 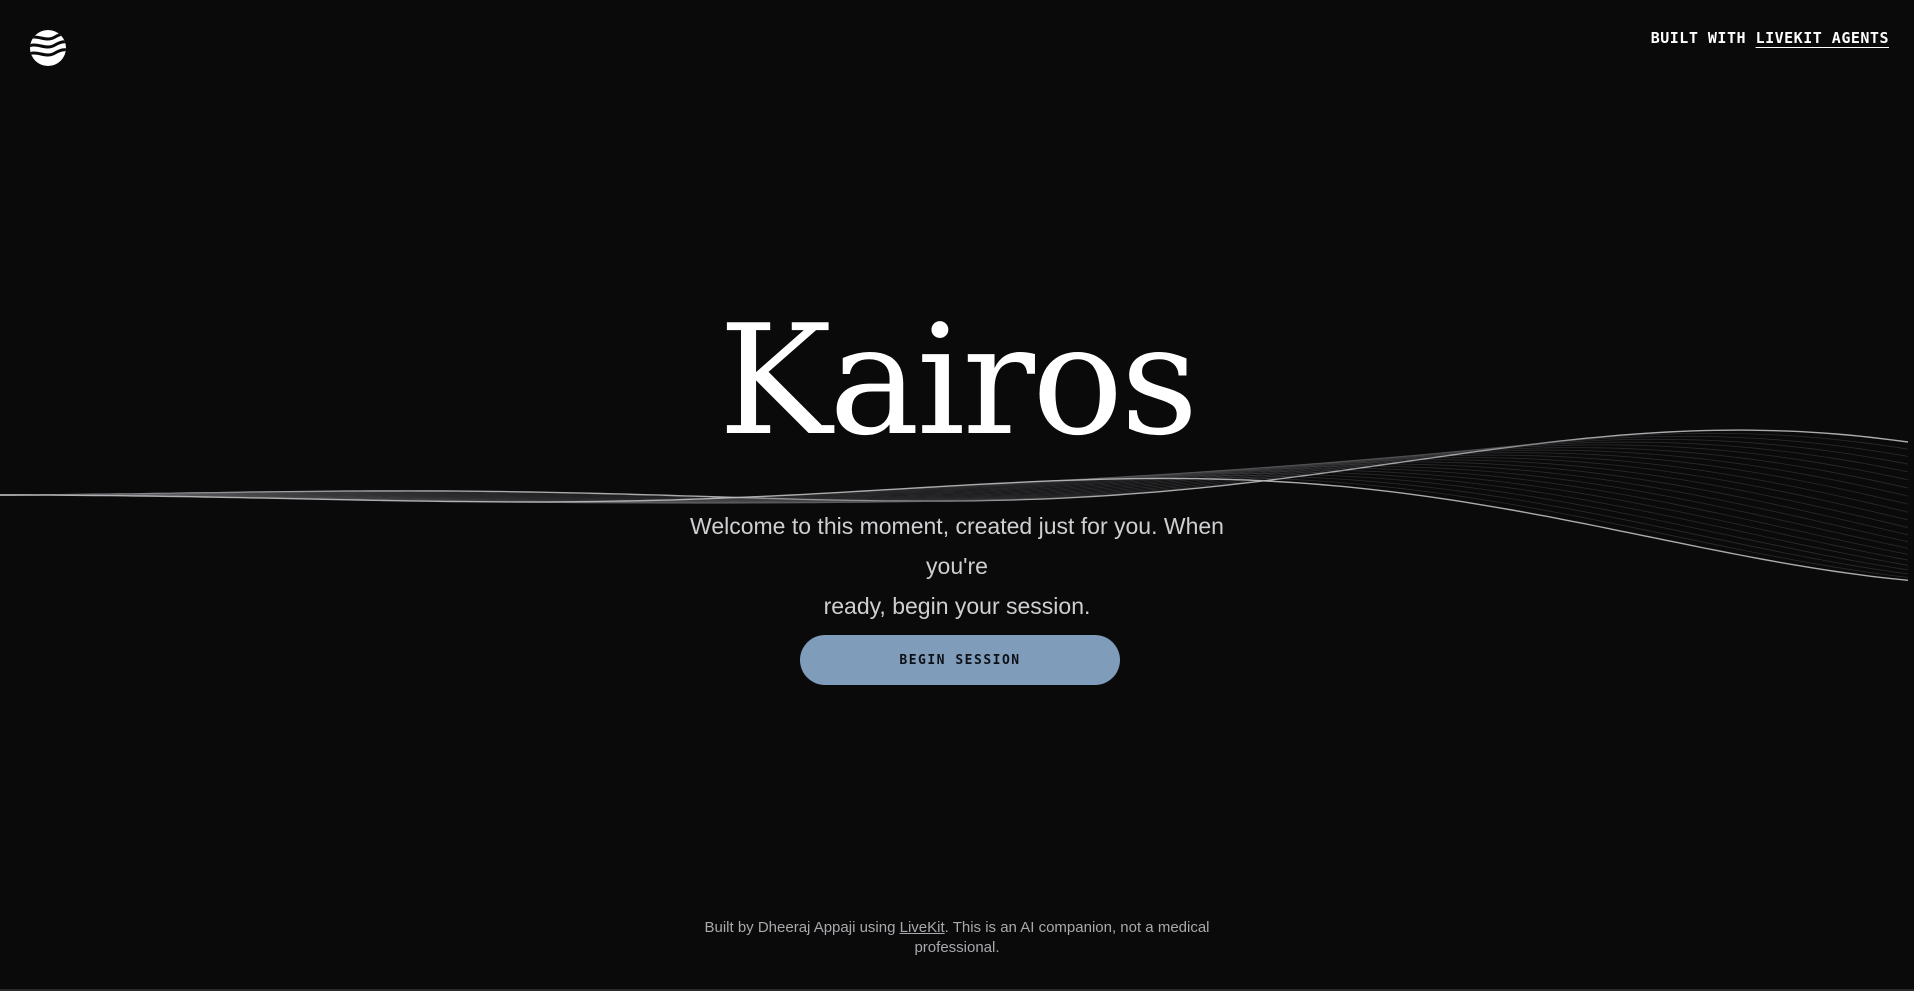 What do you see at coordinates (958, 380) in the screenshot?
I see `page-title: Kairos` at bounding box center [958, 380].